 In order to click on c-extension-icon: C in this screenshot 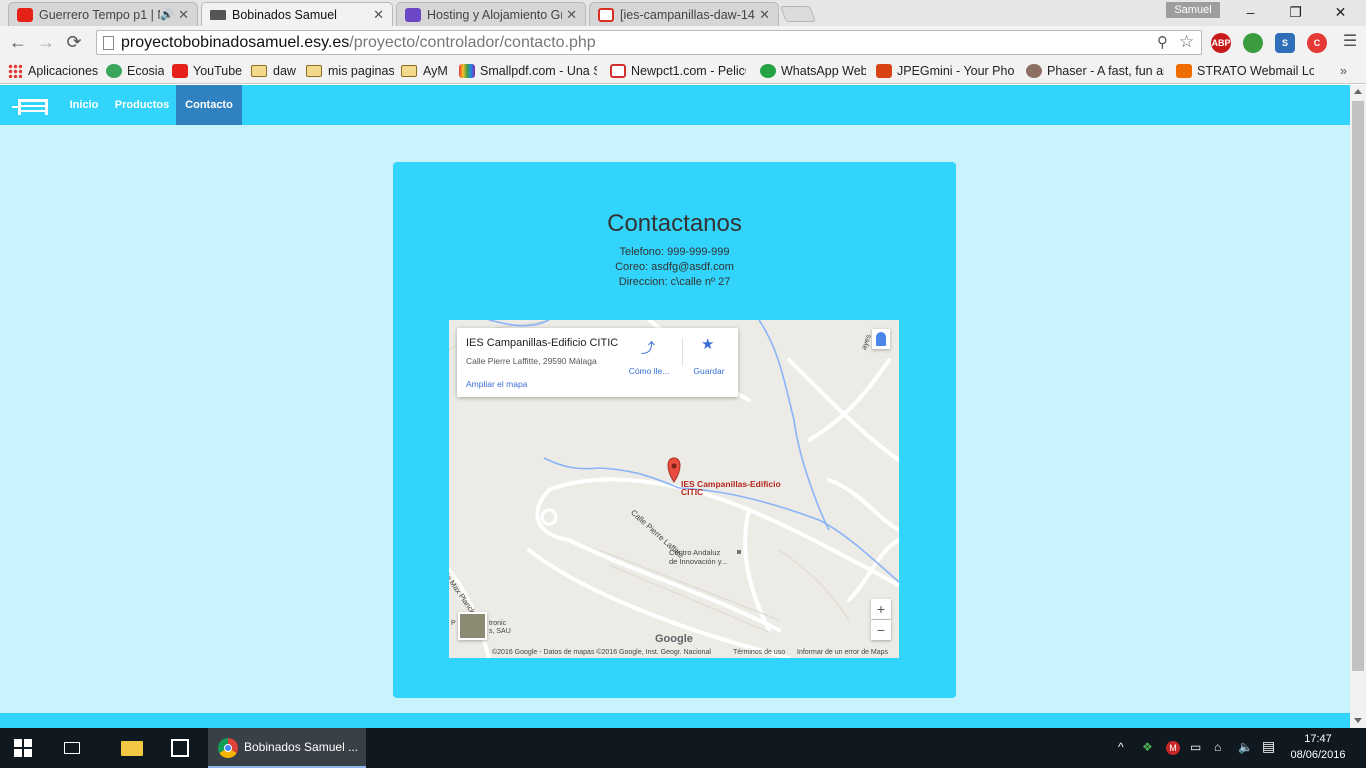, I will do `click(1317, 43)`.